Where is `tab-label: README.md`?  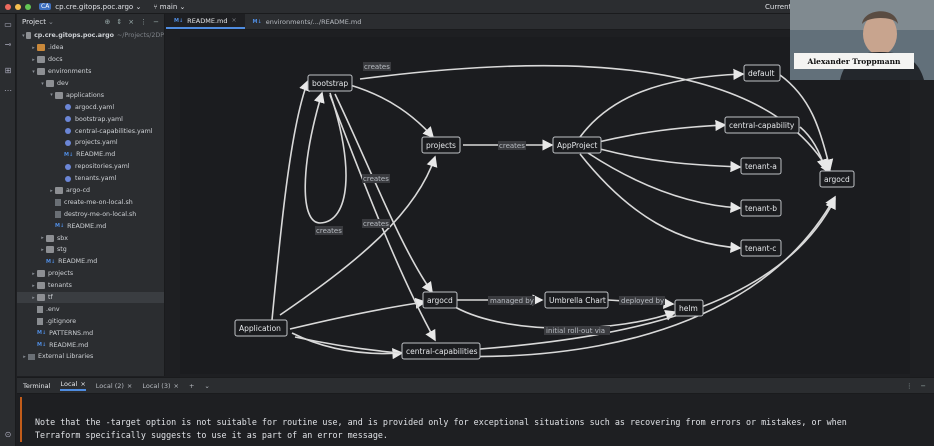 tab-label: README.md is located at coordinates (207, 20).